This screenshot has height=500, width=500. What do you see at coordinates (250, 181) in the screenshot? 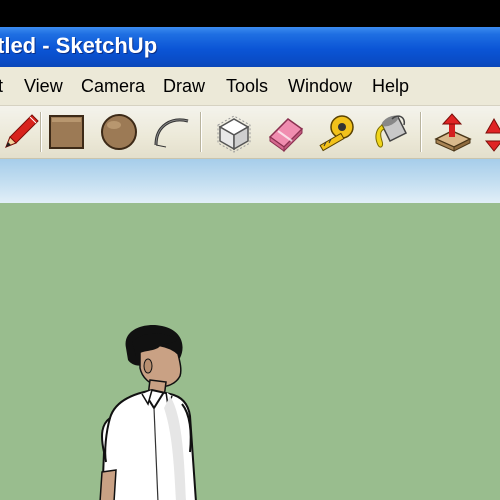
I see `sky-background` at bounding box center [250, 181].